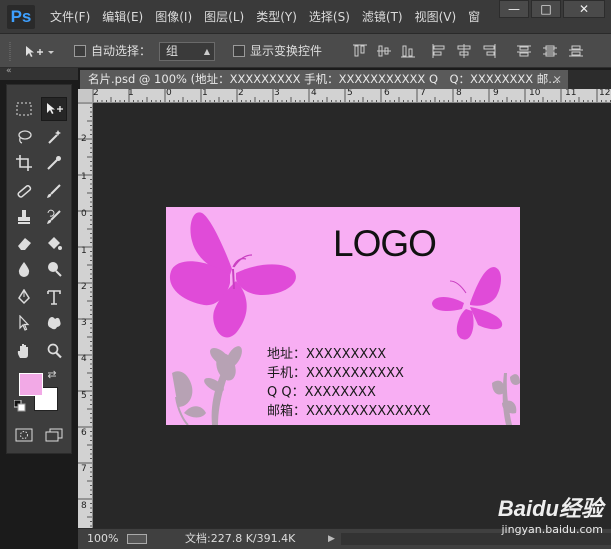  I want to click on align-top-icon, so click(360, 51).